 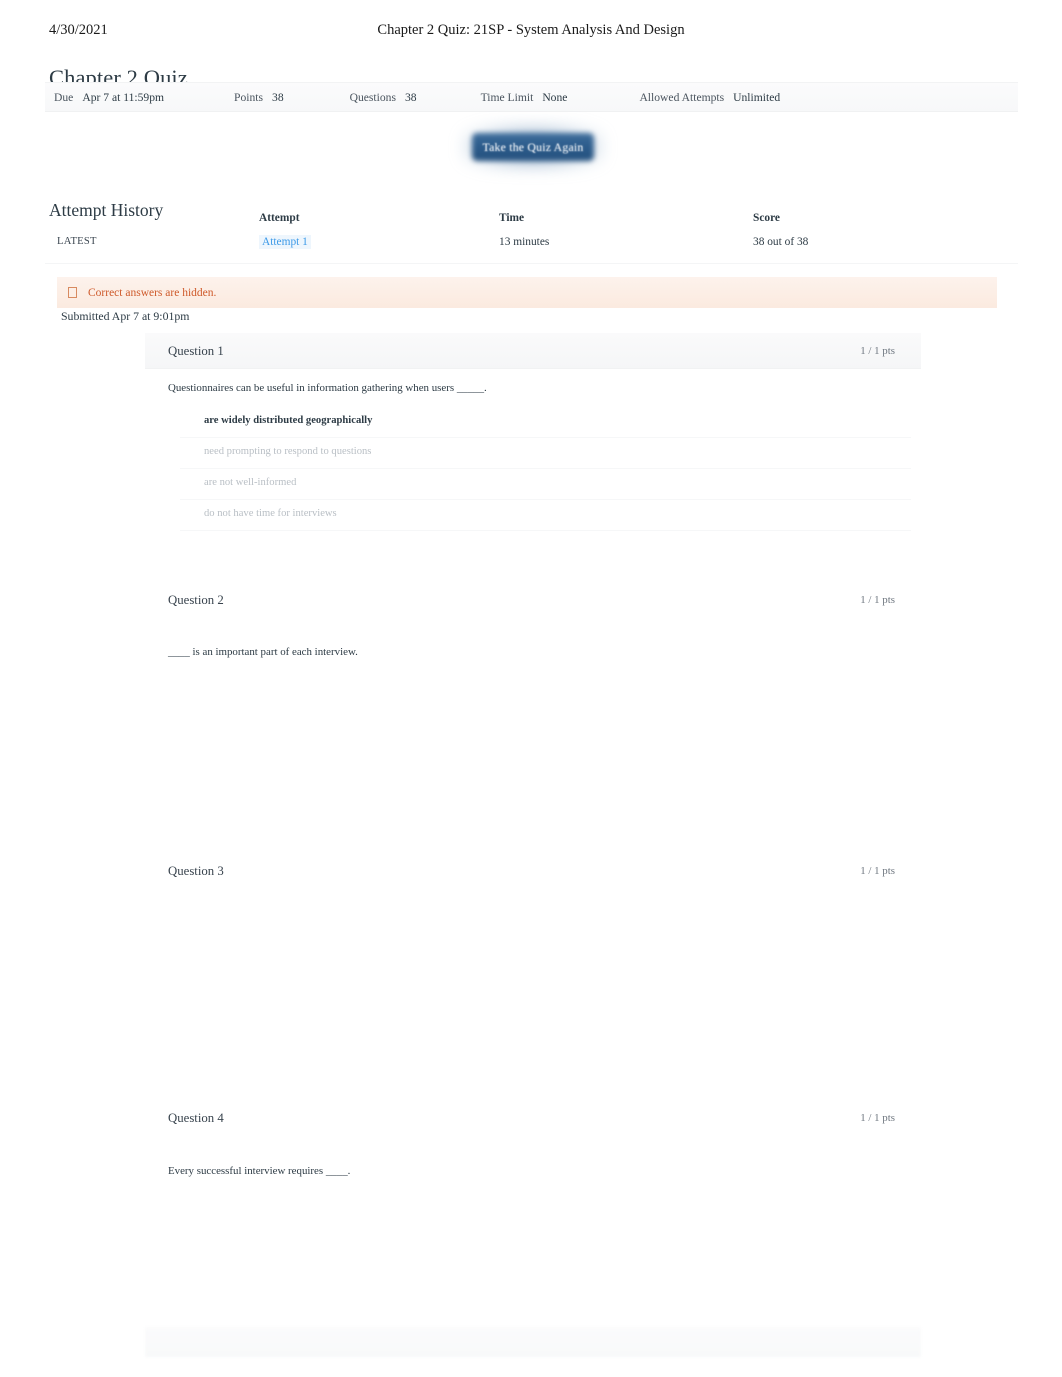 I want to click on banner-text: Correct answers are hidden., so click(x=152, y=292).